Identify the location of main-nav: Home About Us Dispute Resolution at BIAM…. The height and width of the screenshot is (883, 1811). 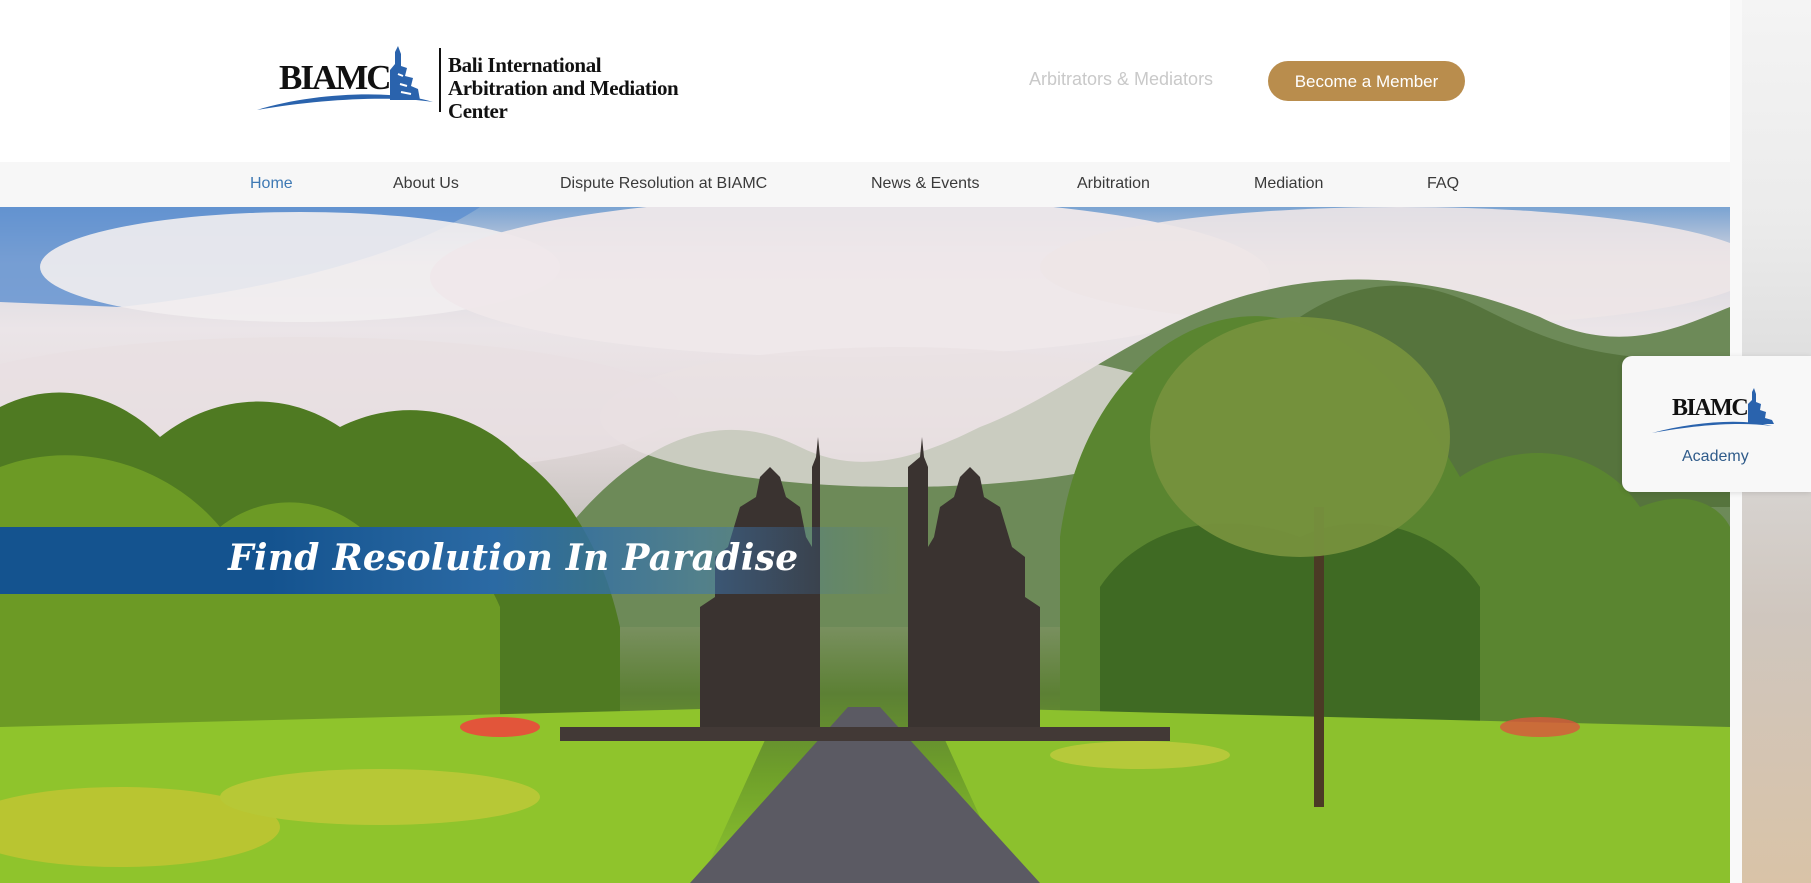
(865, 184).